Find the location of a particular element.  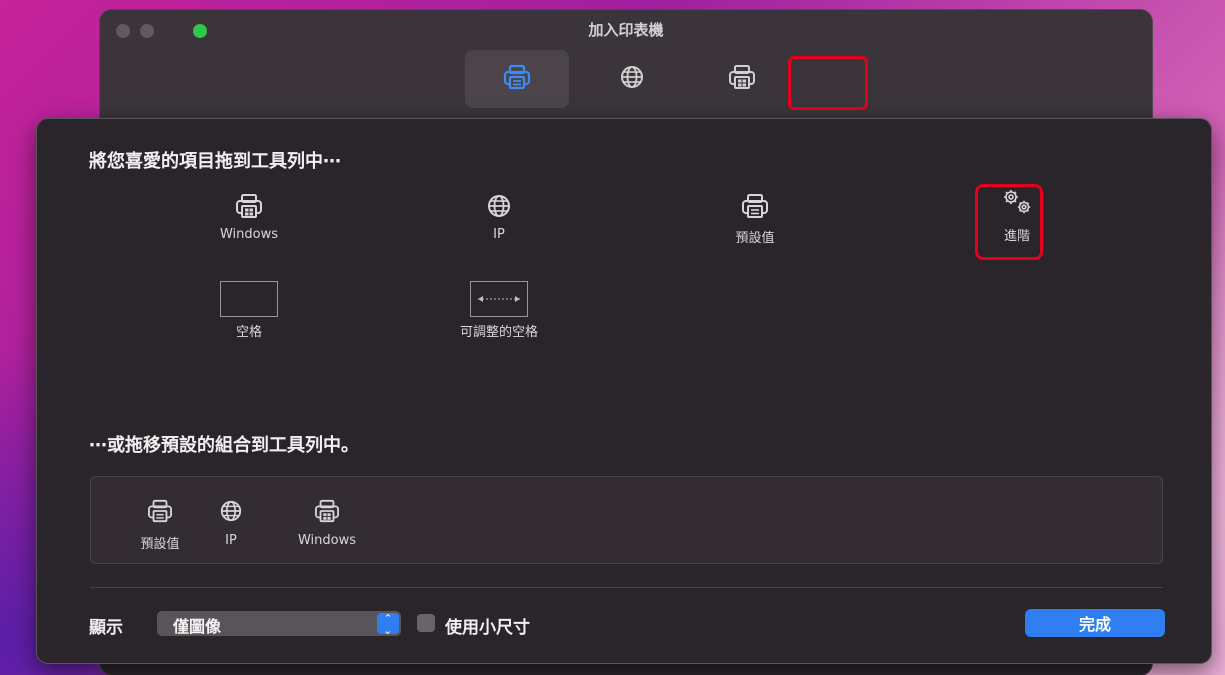

show-mode-select: 僅圖像 ⌃ ⌃ is located at coordinates (279, 623).